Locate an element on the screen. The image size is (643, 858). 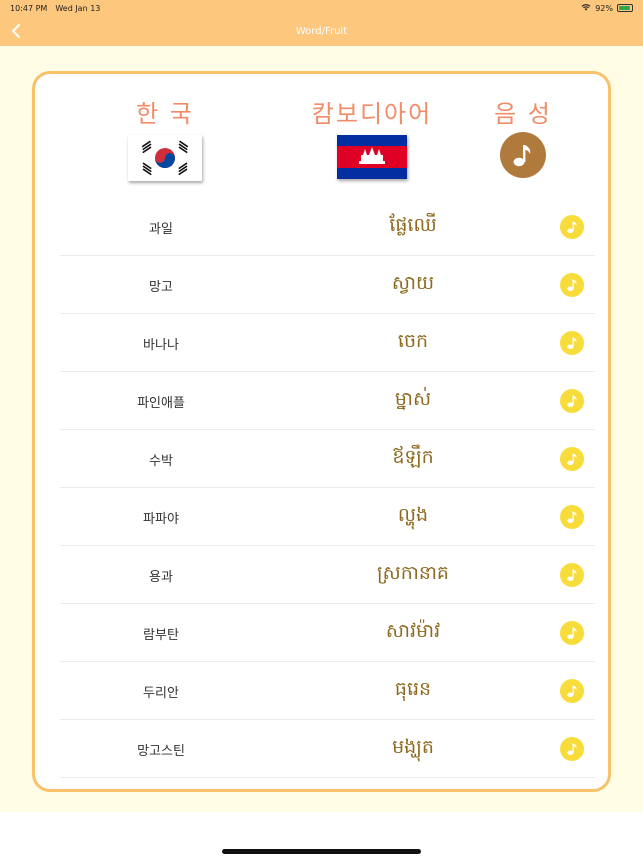
khmer-word: ឪឡឹក is located at coordinates (413, 457).